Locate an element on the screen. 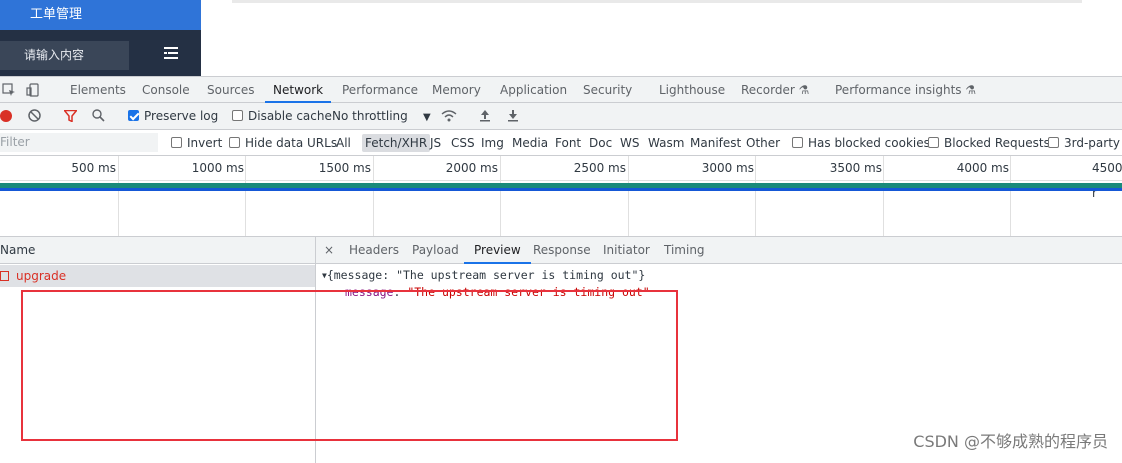  filter-type-doc: Doc is located at coordinates (600, 143).